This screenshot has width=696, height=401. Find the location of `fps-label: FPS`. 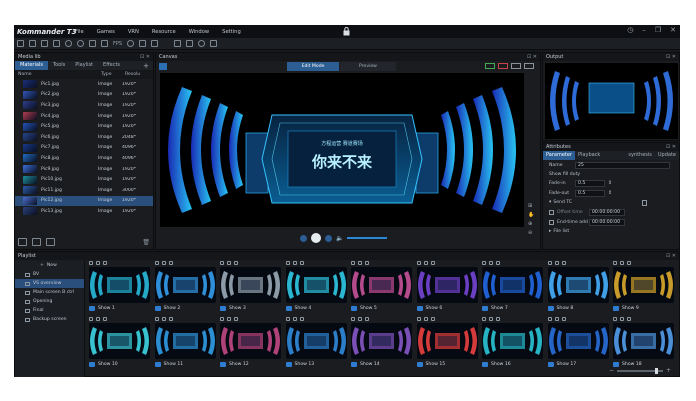

fps-label: FPS is located at coordinates (117, 44).